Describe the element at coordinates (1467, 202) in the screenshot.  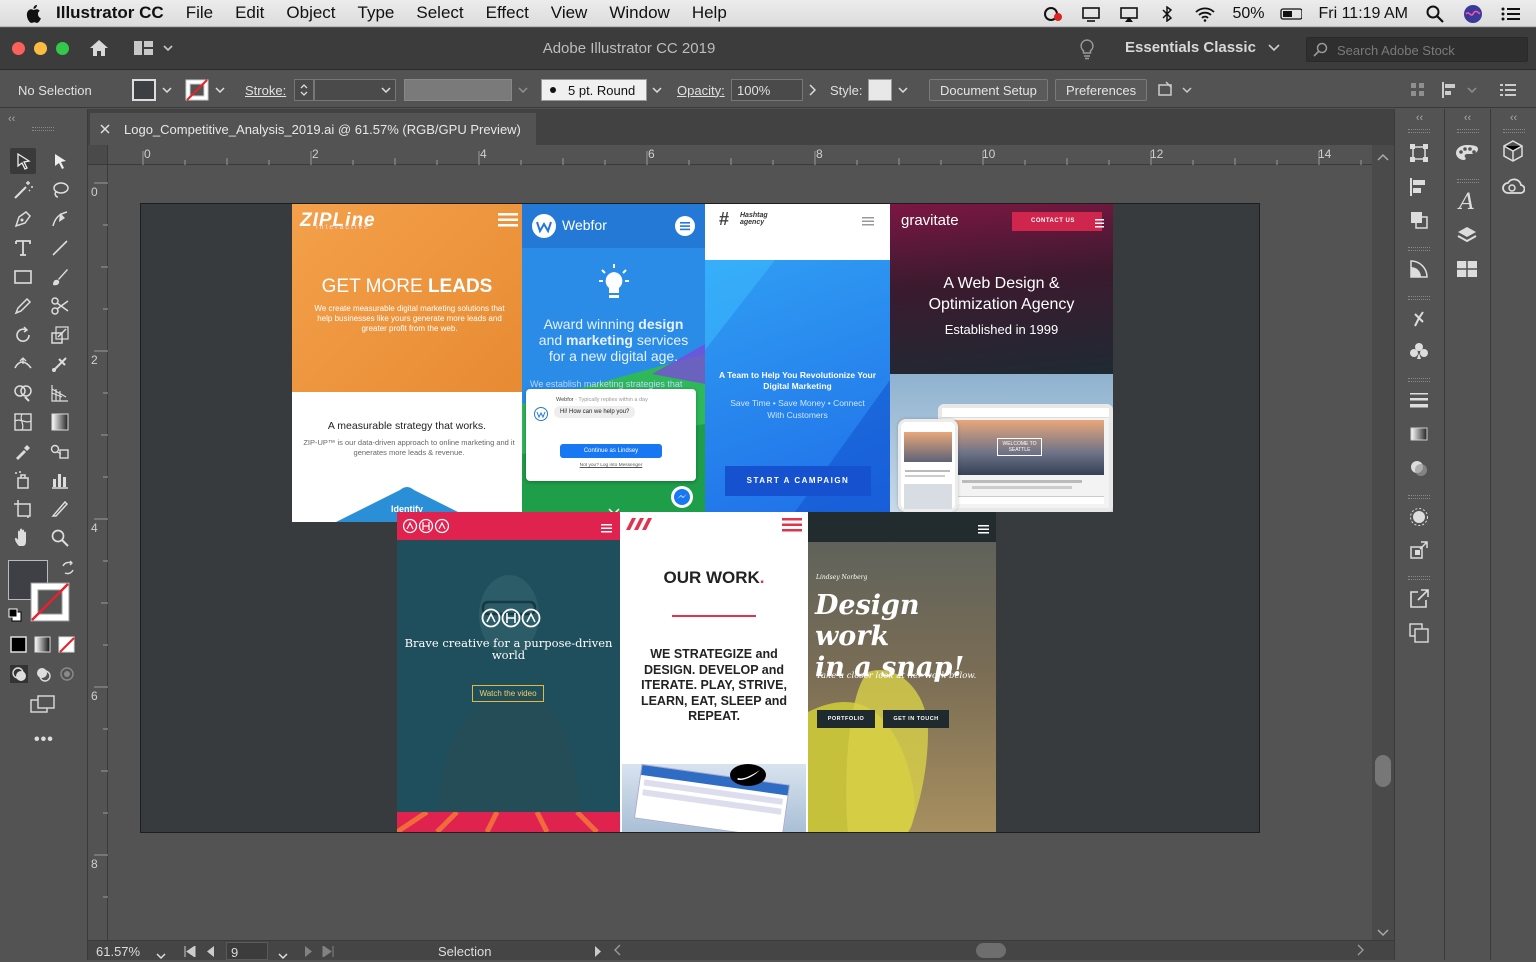
I see `character-panel-icon: A` at that location.